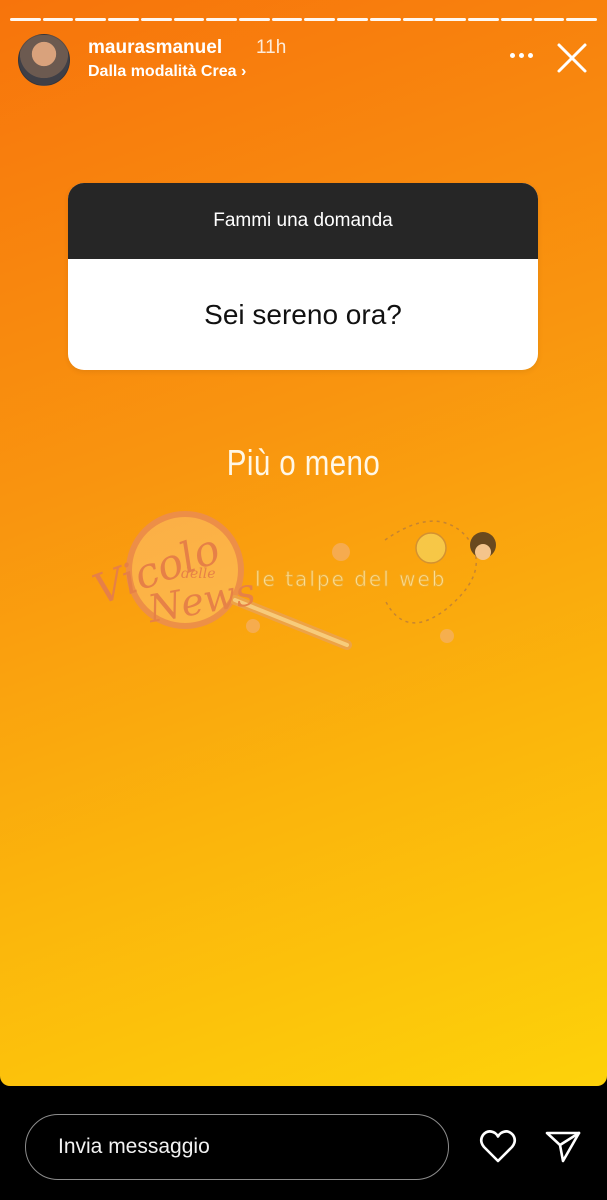  What do you see at coordinates (134, 1146) in the screenshot?
I see `message-placeholder: Invia messaggio` at bounding box center [134, 1146].